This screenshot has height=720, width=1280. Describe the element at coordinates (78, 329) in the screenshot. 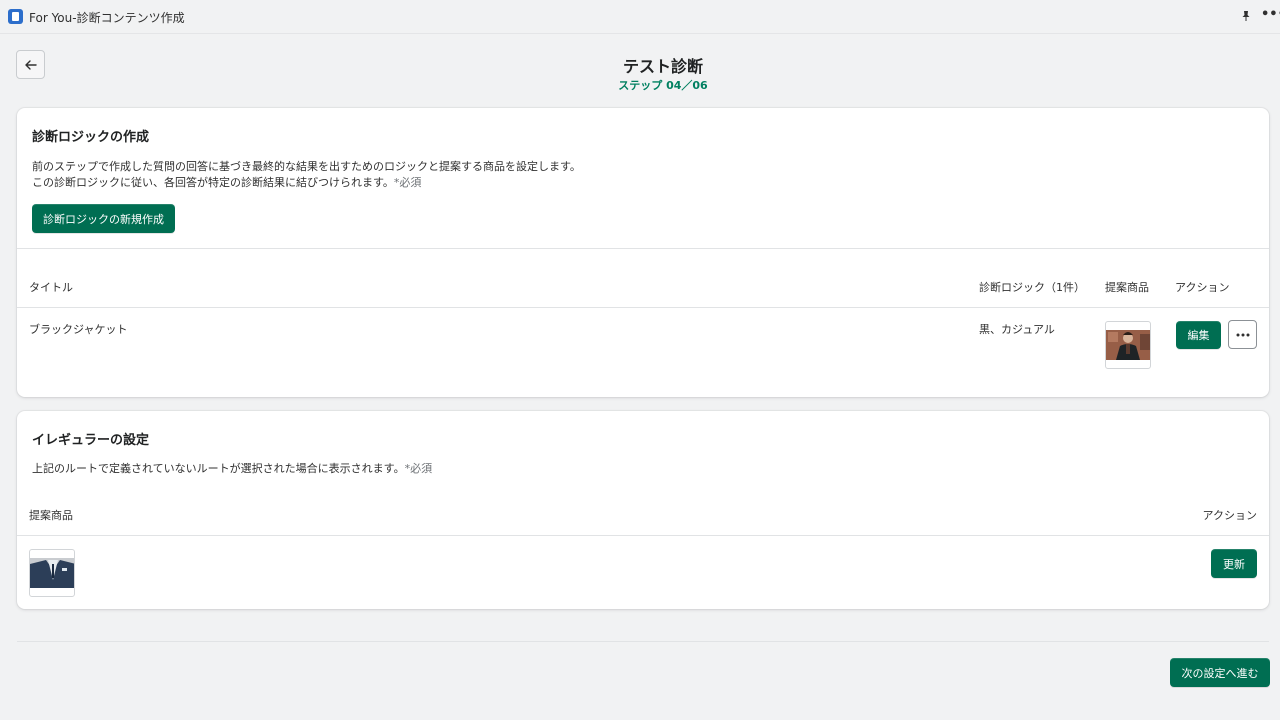

I see `row-title: ブラックジャケット` at that location.